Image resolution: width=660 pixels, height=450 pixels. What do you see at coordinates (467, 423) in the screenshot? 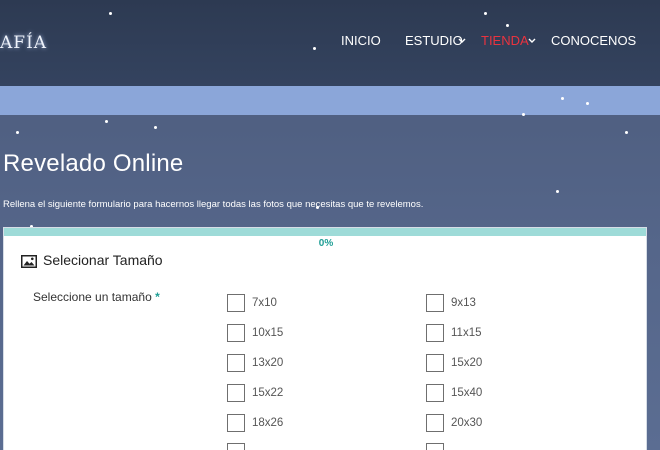
I see `size-option-label: 20x30` at bounding box center [467, 423].